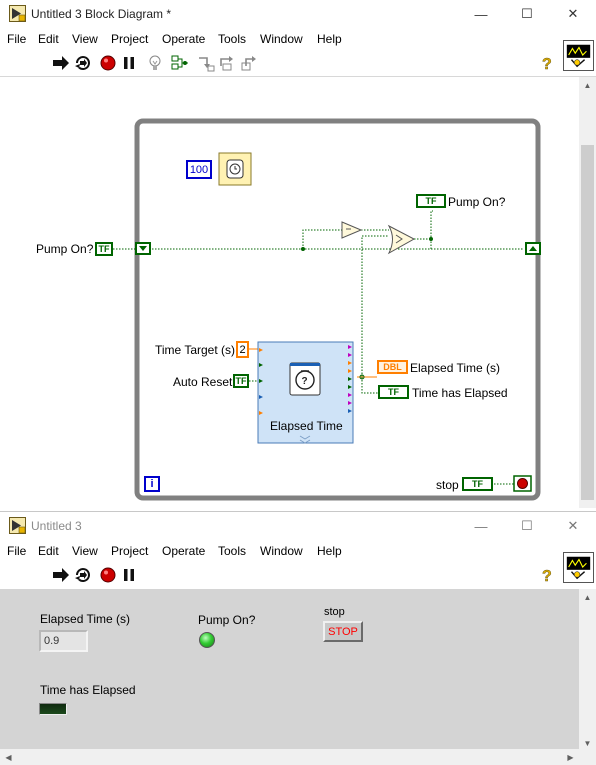 The height and width of the screenshot is (765, 596). I want to click on highlight-execution-bulb-icon, so click(155, 63).